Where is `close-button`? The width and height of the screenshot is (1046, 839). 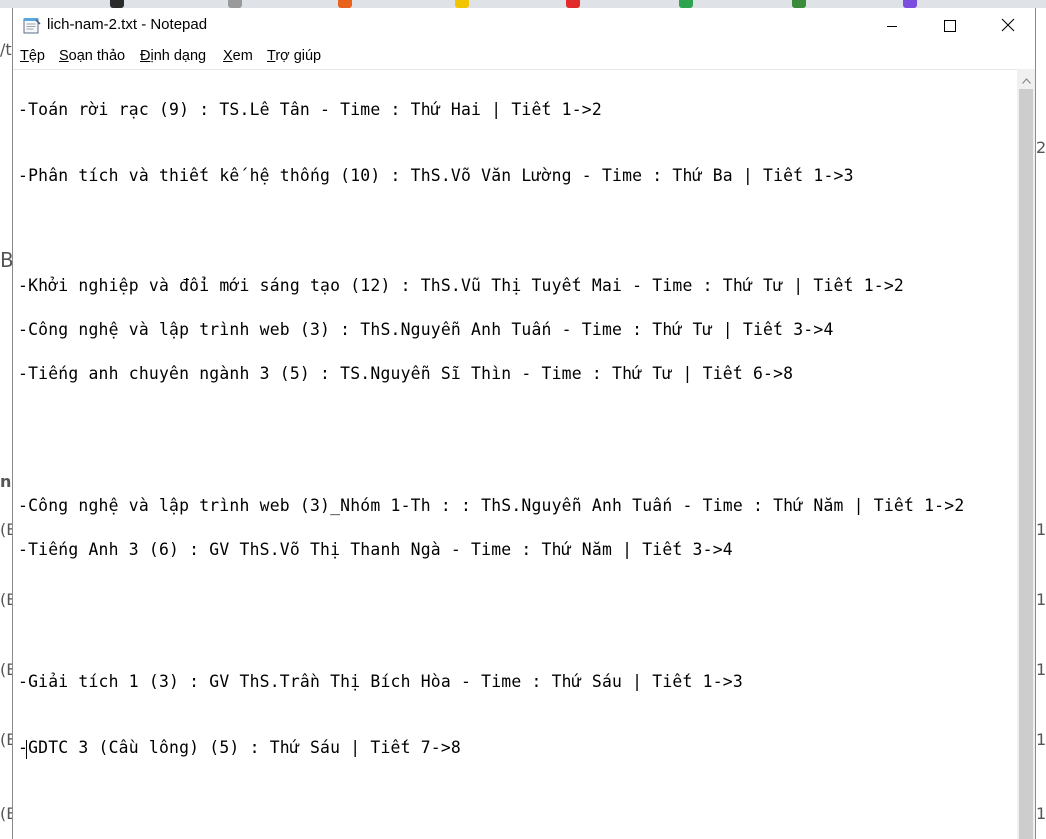 close-button is located at coordinates (1008, 26).